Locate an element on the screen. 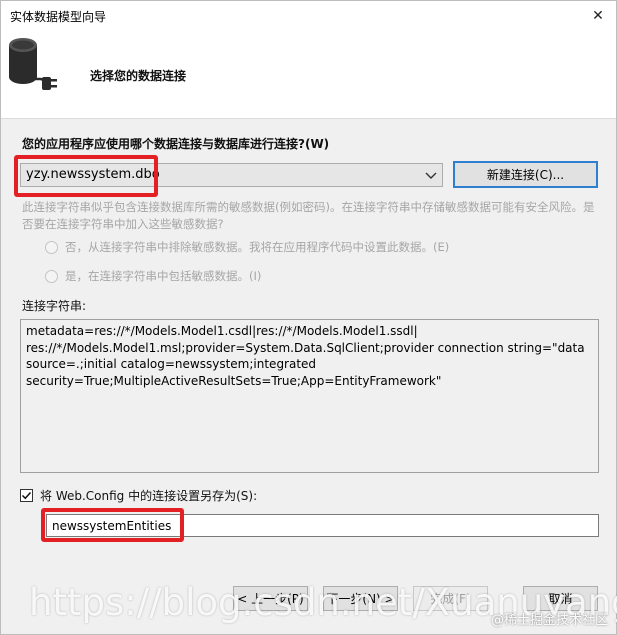 The height and width of the screenshot is (635, 617). save-setting-row: 将 Web.Config 中的连接设置另存为(S): is located at coordinates (138, 495).